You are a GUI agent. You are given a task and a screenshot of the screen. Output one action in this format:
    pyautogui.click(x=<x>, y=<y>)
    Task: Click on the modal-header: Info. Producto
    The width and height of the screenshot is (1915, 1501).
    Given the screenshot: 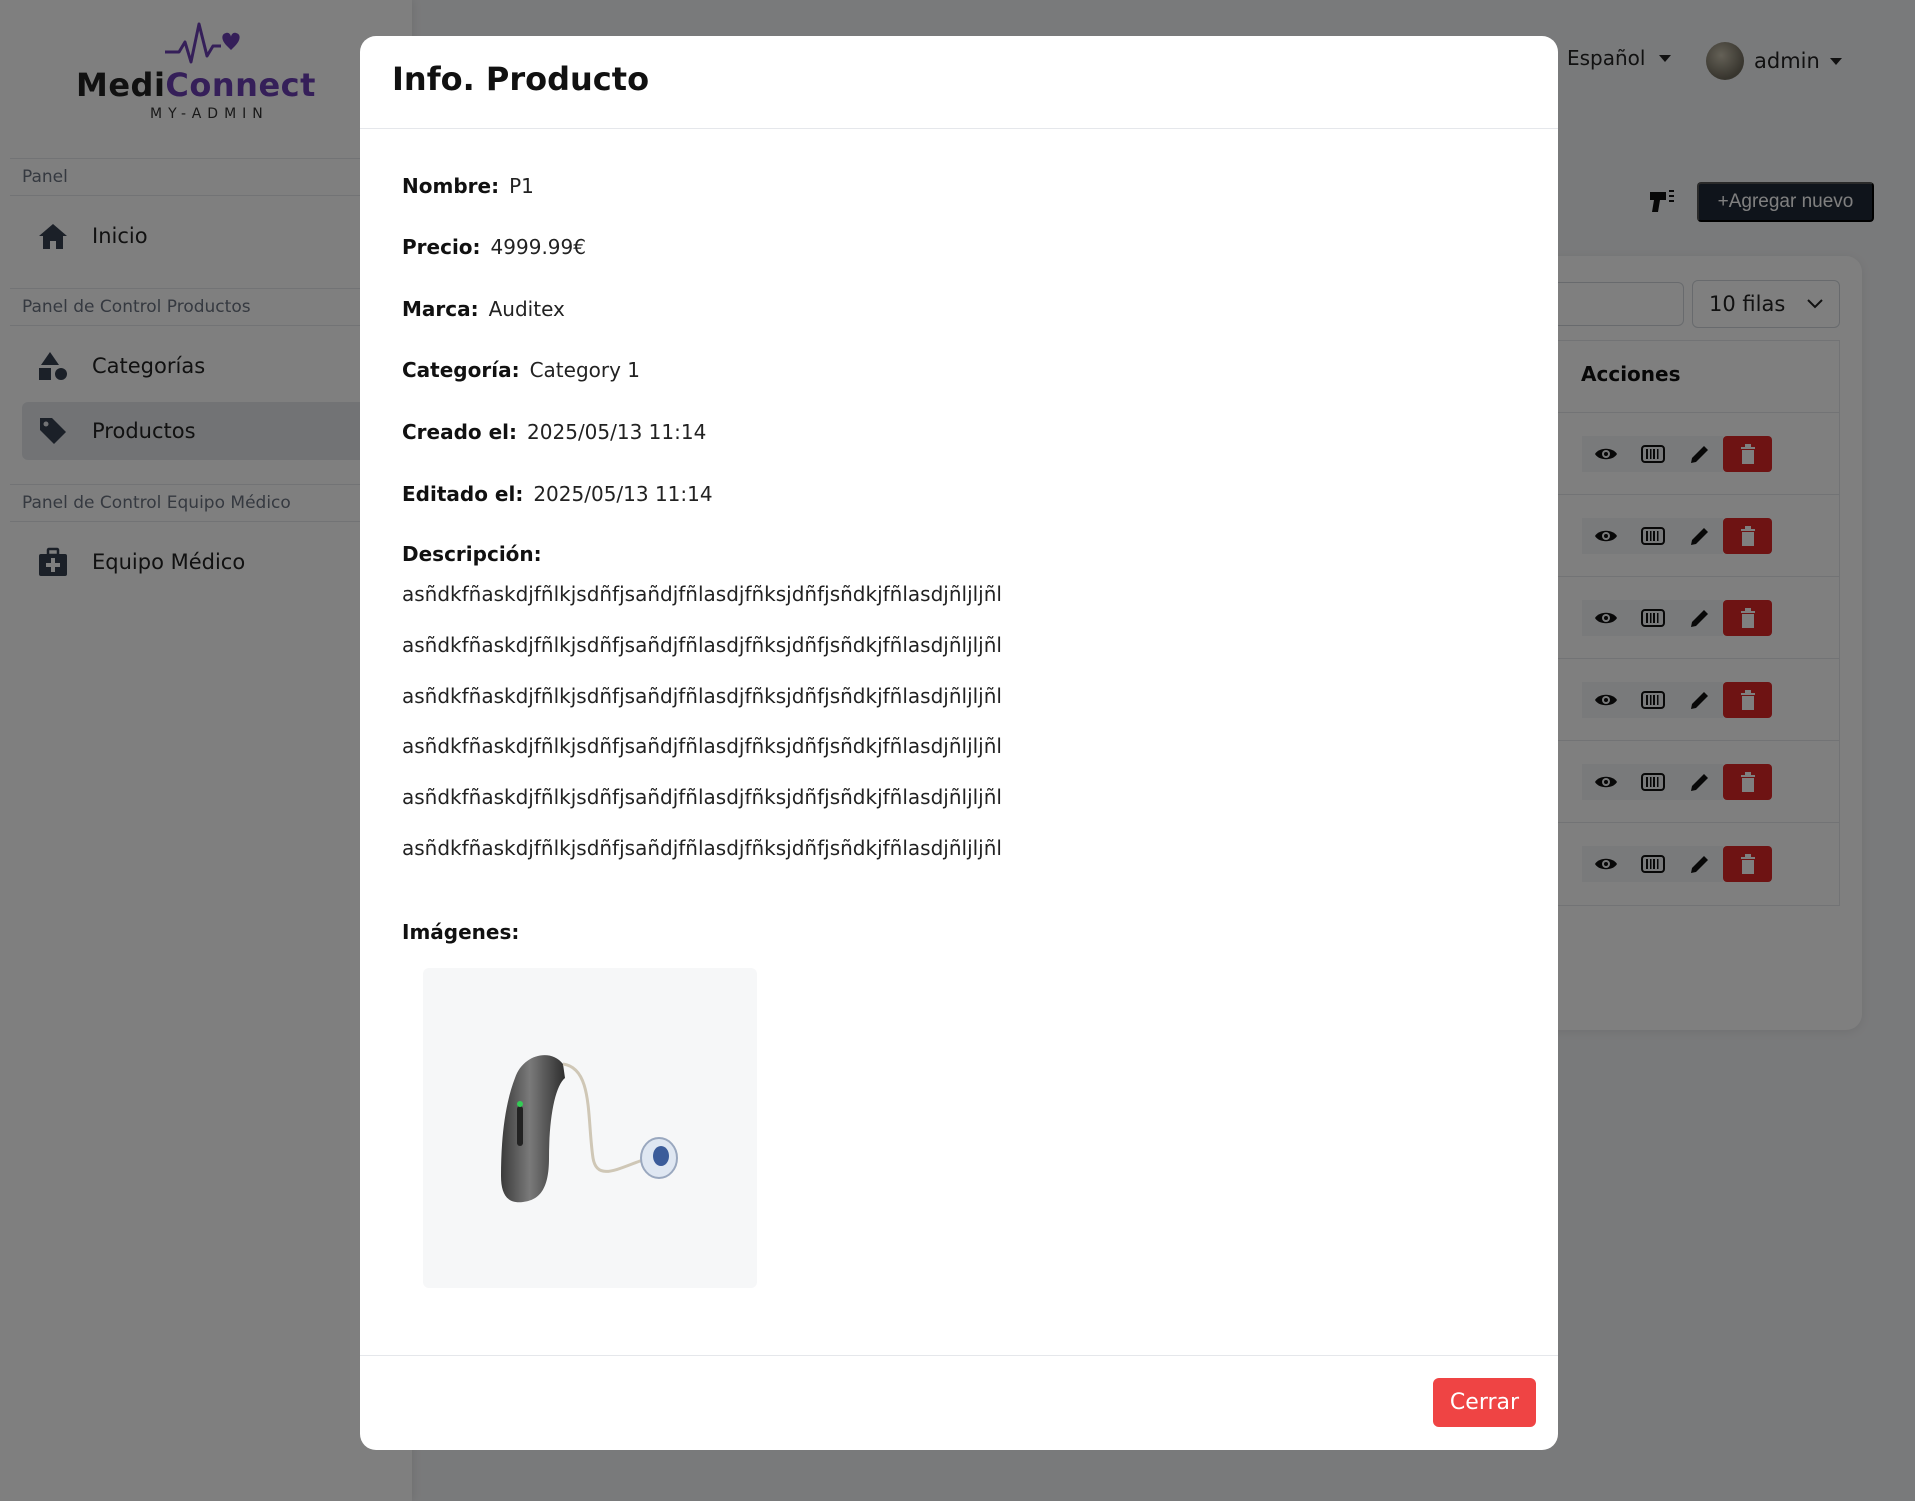 What is the action you would take?
    pyautogui.click(x=959, y=82)
    